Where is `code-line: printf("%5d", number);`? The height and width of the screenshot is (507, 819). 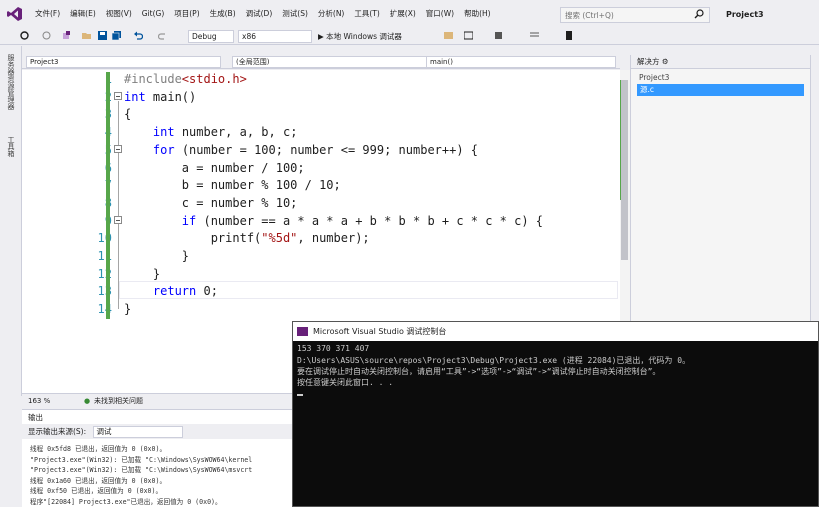 code-line: printf("%5d", number); is located at coordinates (247, 238).